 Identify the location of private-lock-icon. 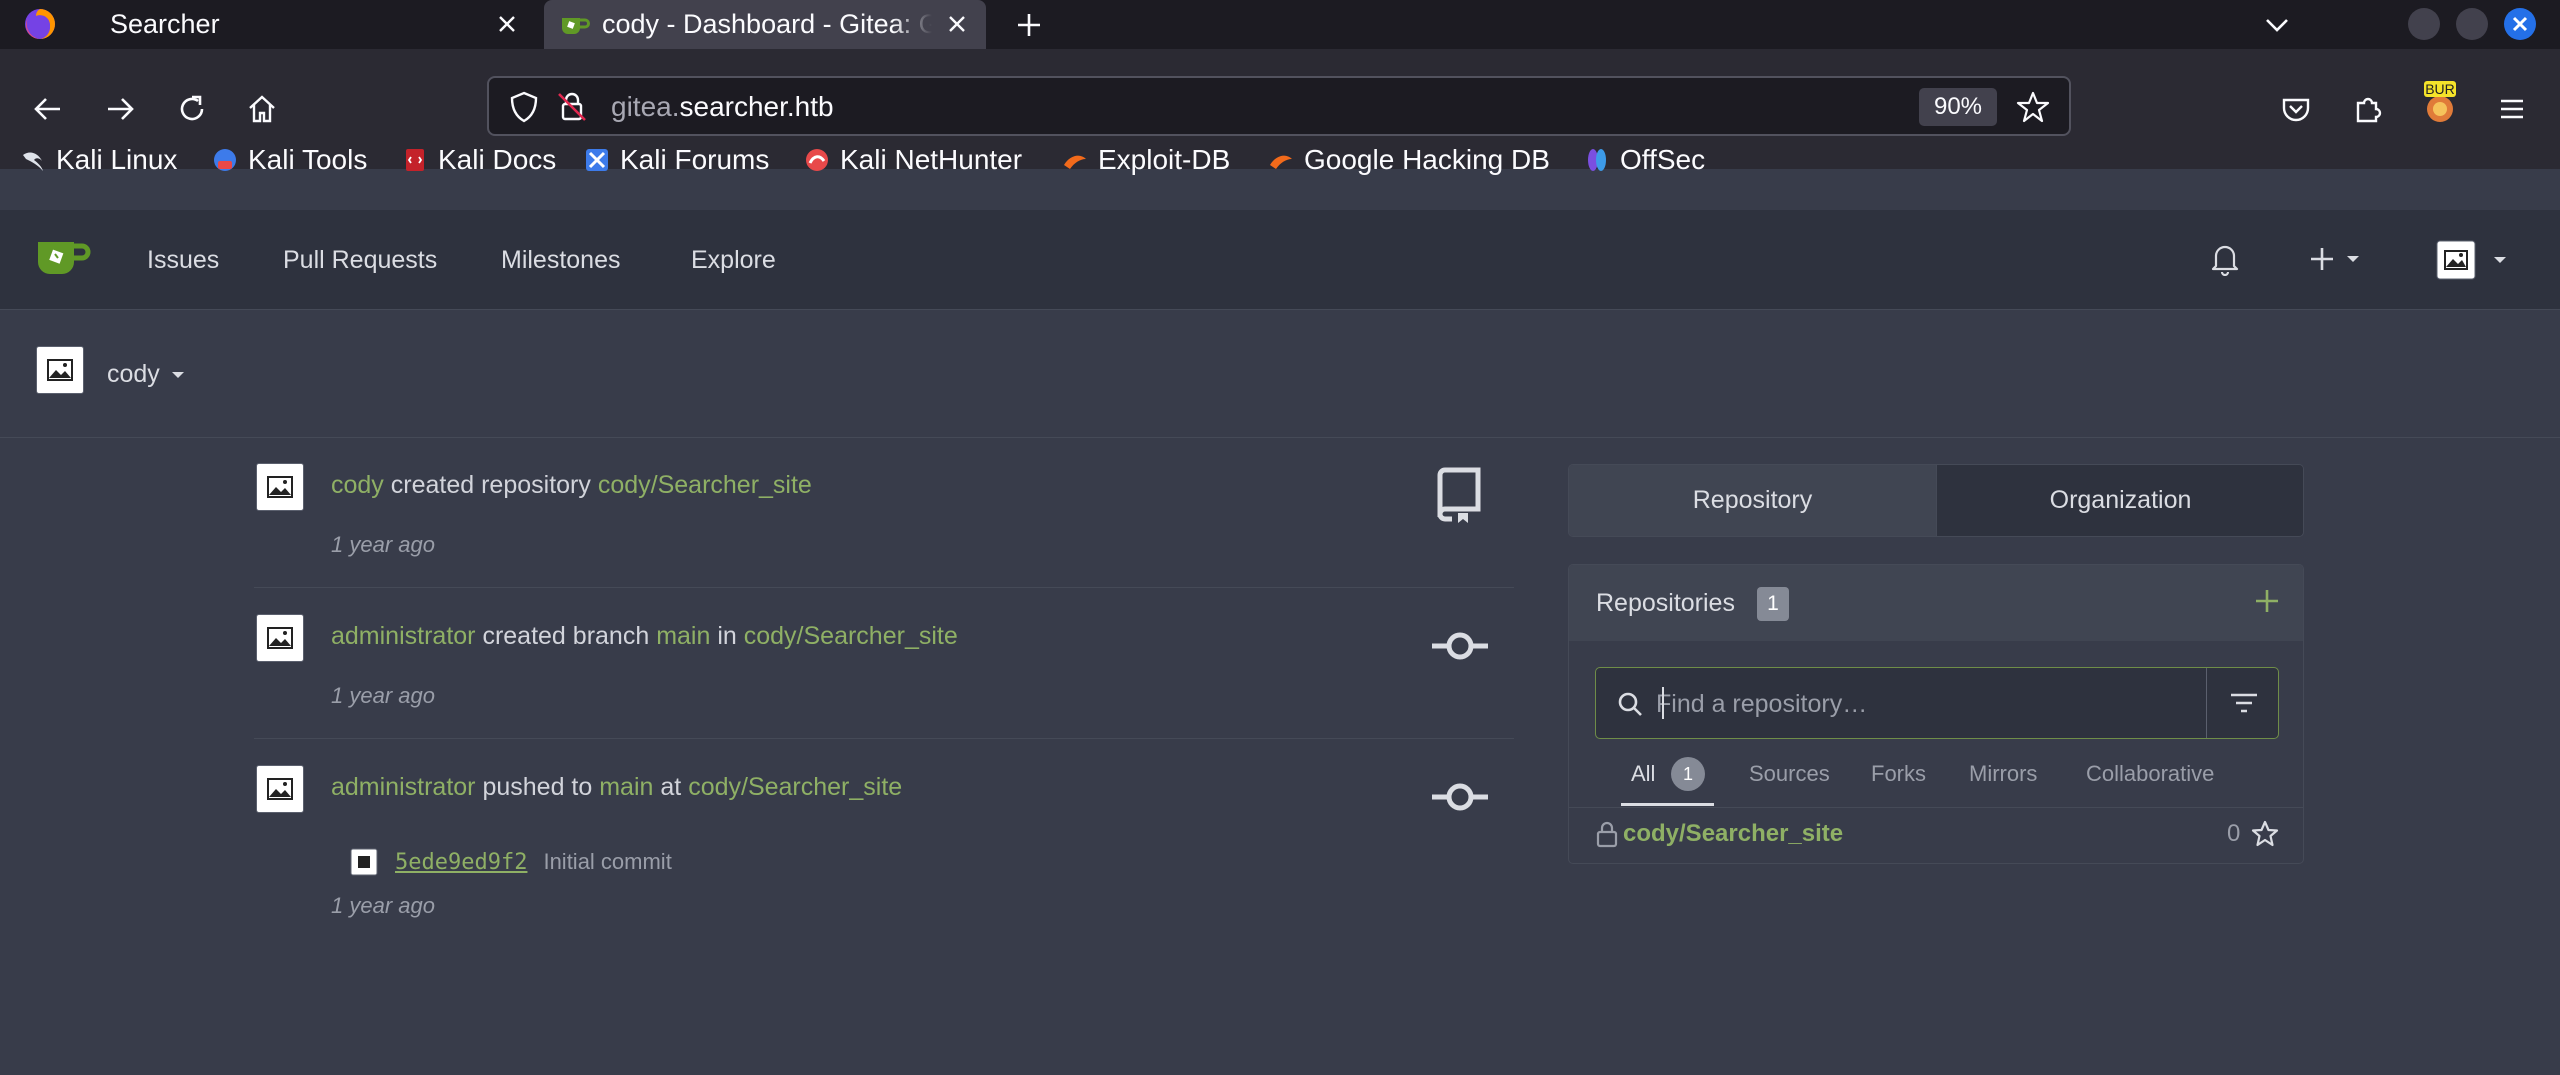
(1607, 834).